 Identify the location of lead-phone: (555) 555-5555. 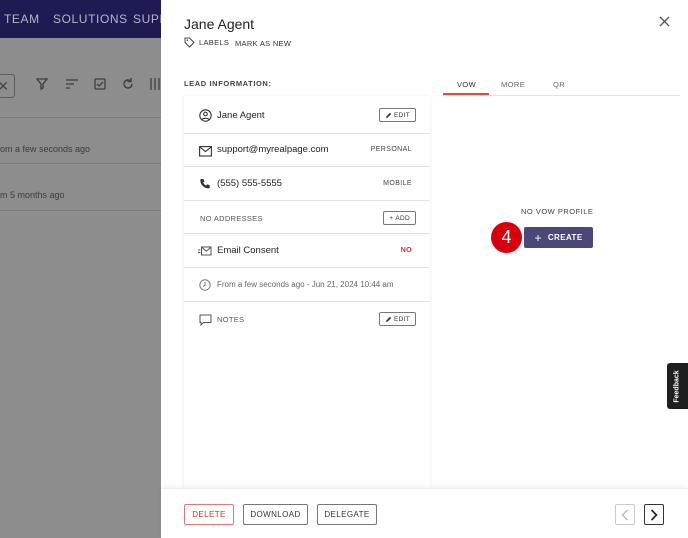
(249, 183).